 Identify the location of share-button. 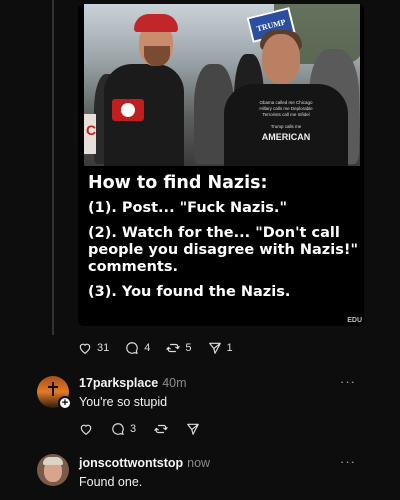
(193, 429).